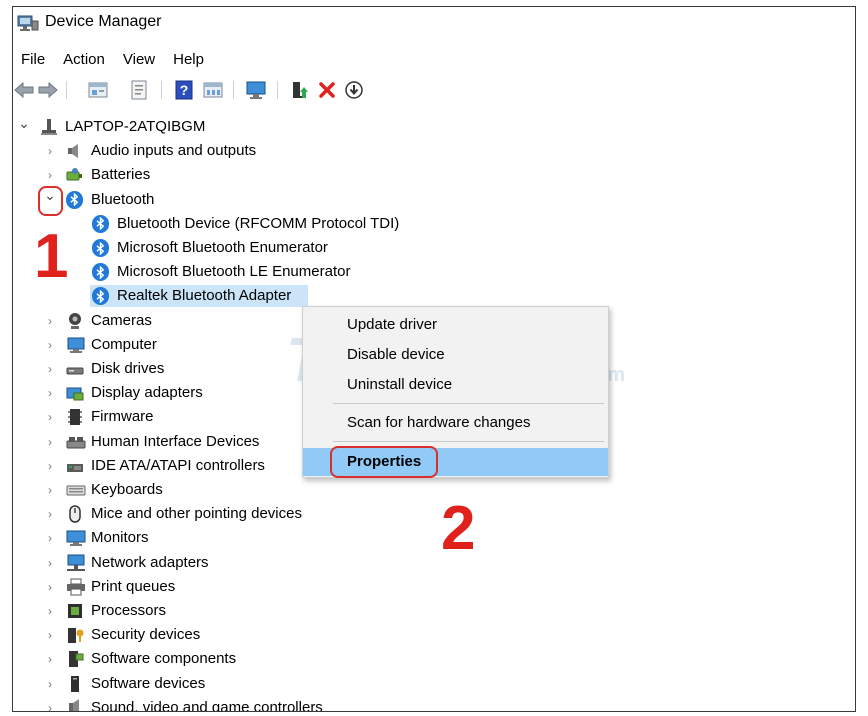 Image resolution: width=868 pixels, height=716 pixels. Describe the element at coordinates (434, 514) in the screenshot. I see `tree-item: › Mice and other pointing devices` at that location.